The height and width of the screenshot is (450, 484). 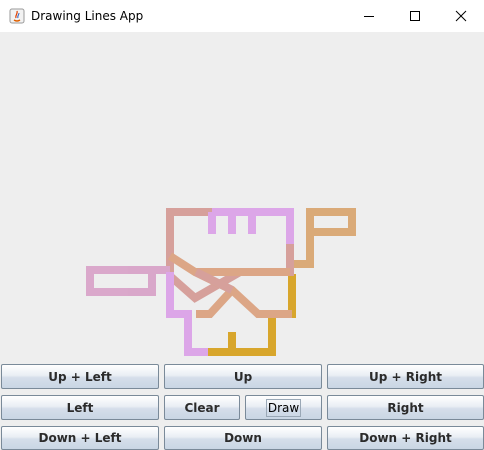 What do you see at coordinates (229, 285) in the screenshot?
I see `line-cross` at bounding box center [229, 285].